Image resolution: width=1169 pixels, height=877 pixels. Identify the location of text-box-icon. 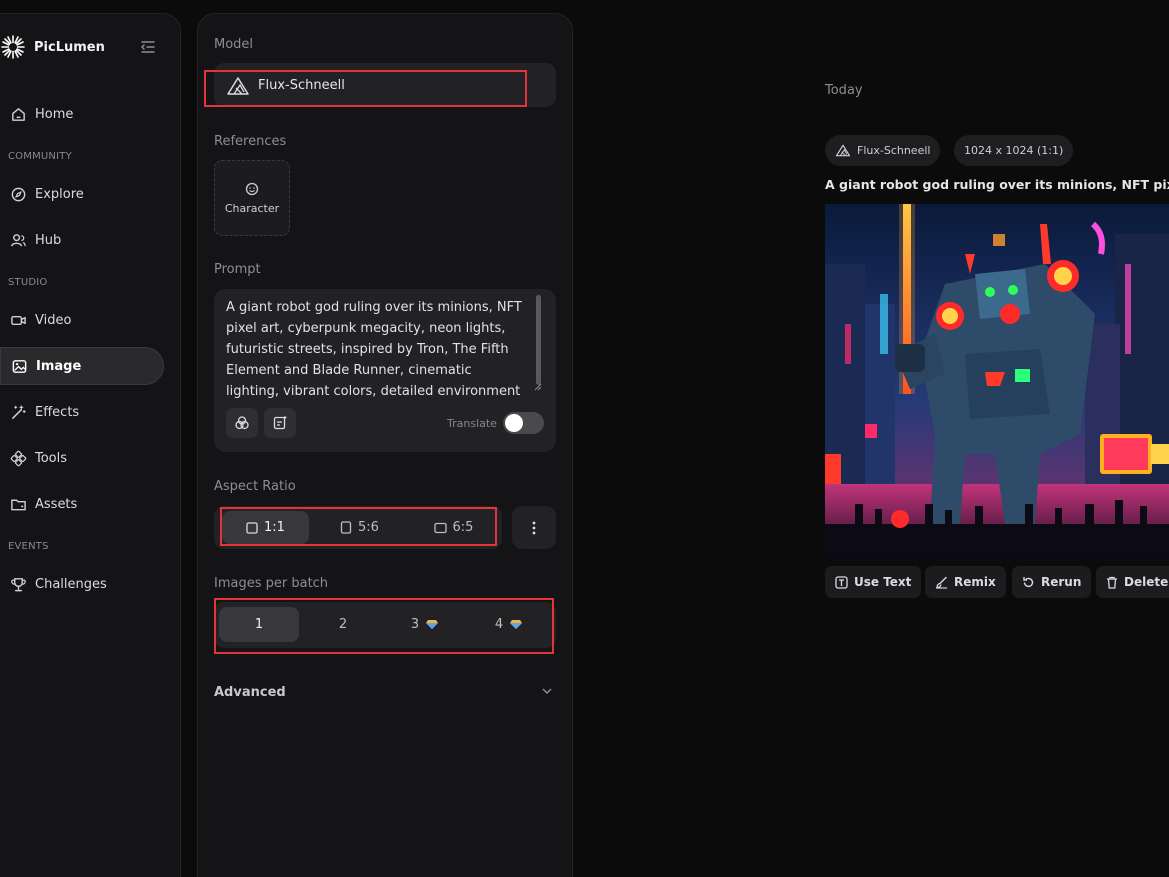
(841, 582).